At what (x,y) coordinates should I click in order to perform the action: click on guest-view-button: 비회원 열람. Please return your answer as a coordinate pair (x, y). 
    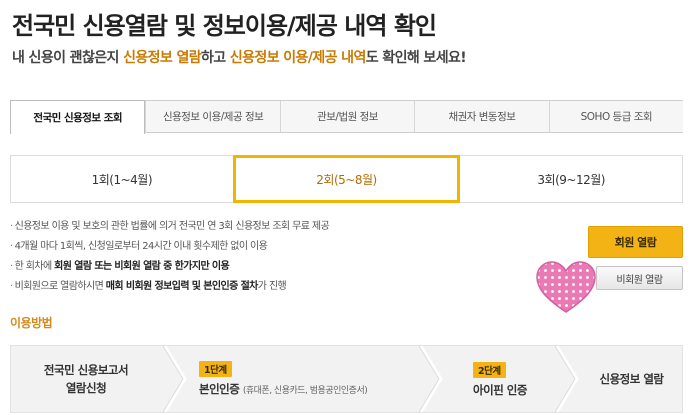
    Looking at the image, I should click on (639, 278).